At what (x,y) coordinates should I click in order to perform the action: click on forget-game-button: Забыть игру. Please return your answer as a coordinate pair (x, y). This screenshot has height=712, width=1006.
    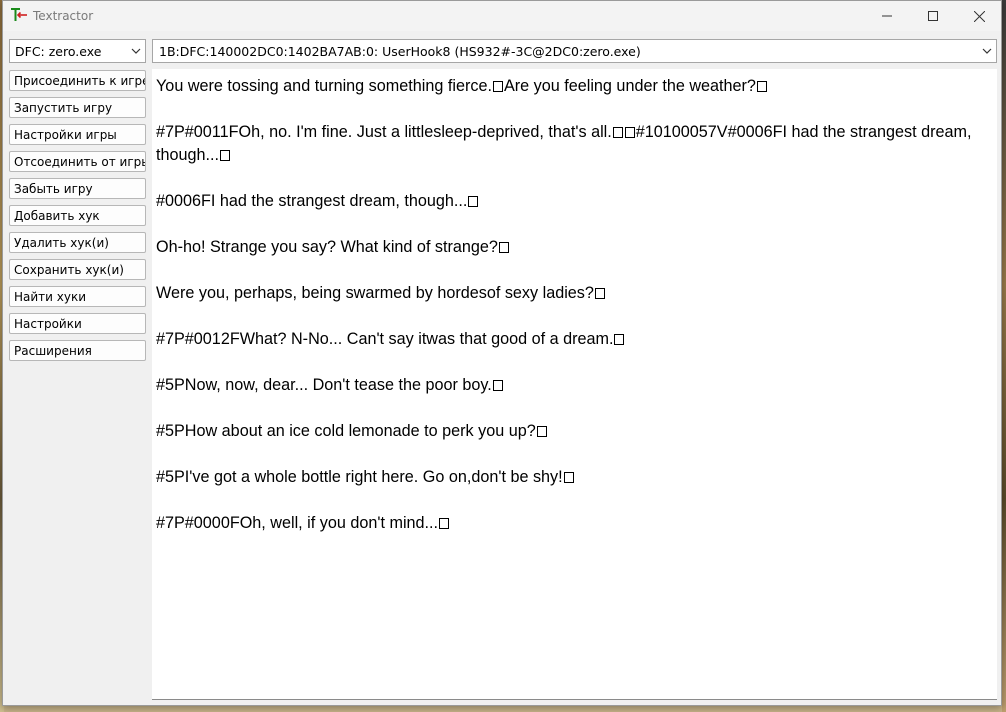
    Looking at the image, I should click on (77, 188).